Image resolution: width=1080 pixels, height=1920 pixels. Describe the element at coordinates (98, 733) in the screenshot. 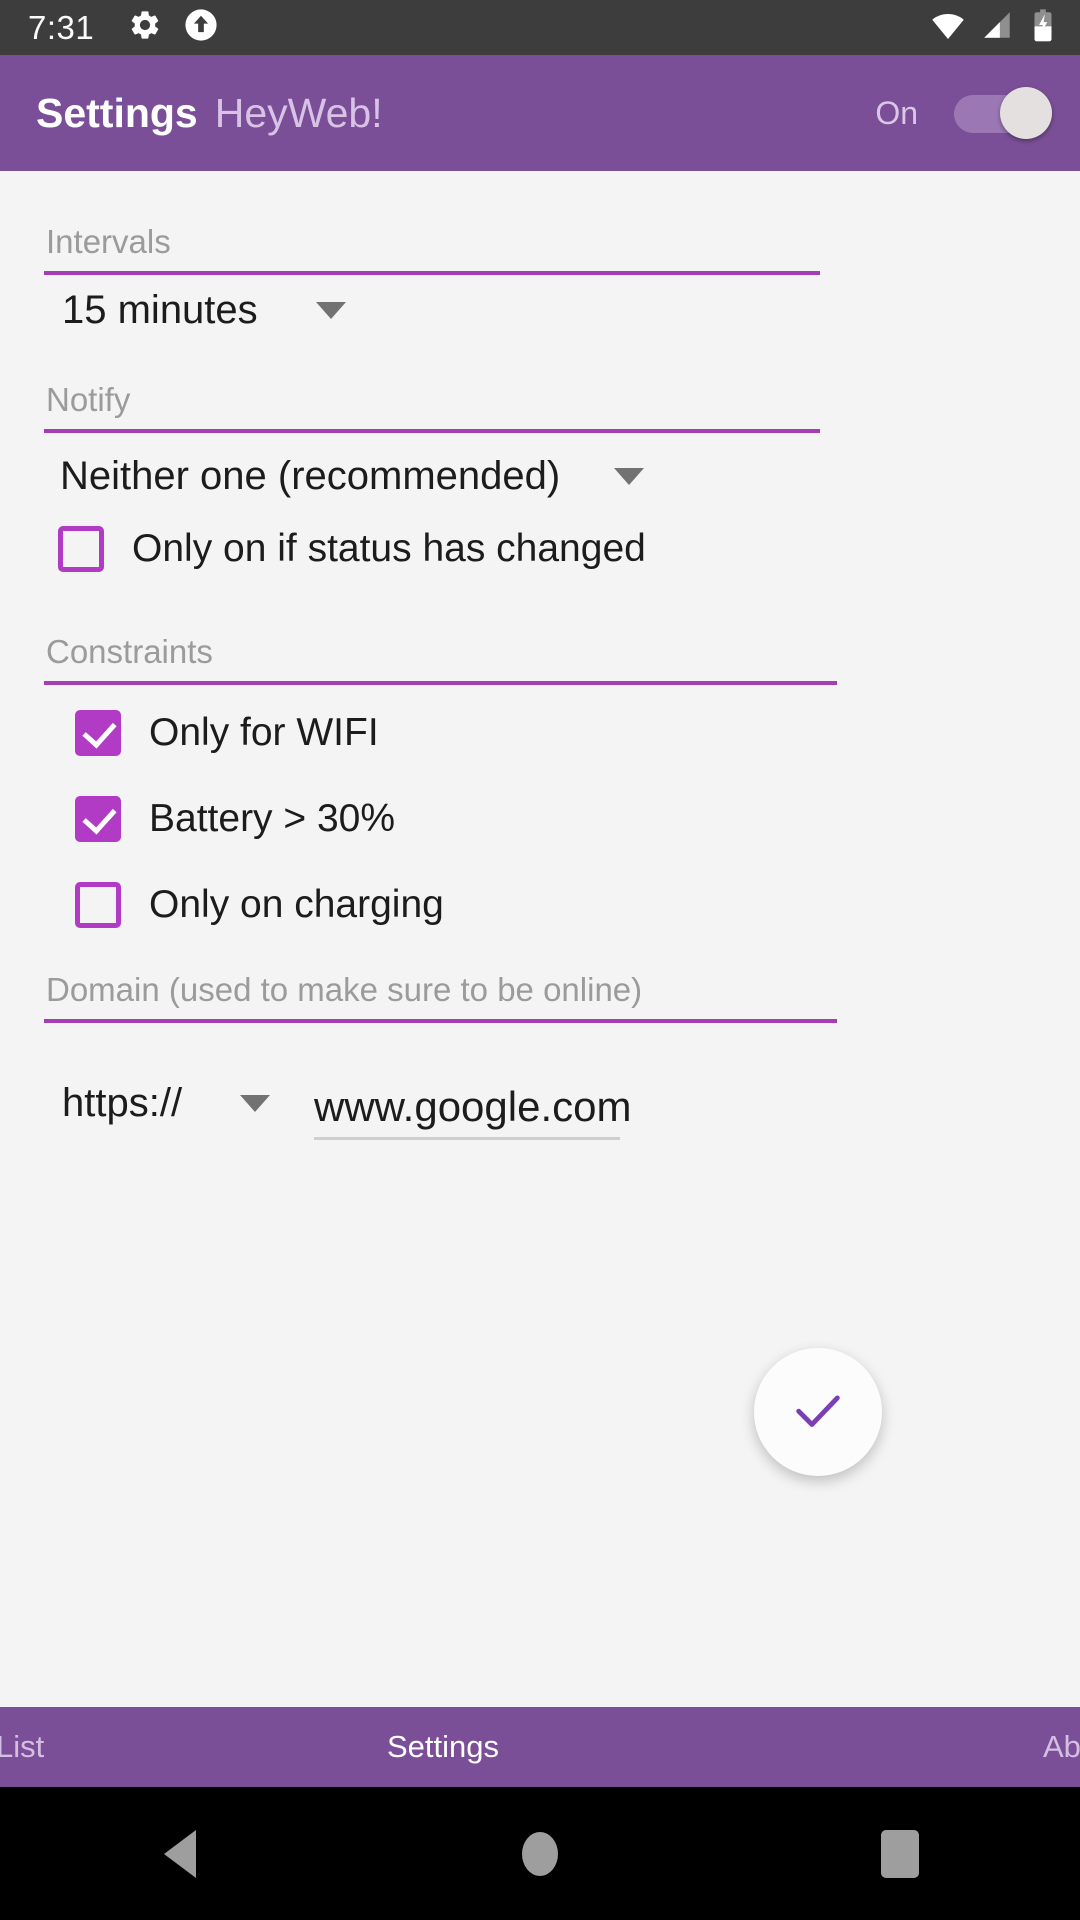

I see `only-for-wifi-checkbox` at that location.